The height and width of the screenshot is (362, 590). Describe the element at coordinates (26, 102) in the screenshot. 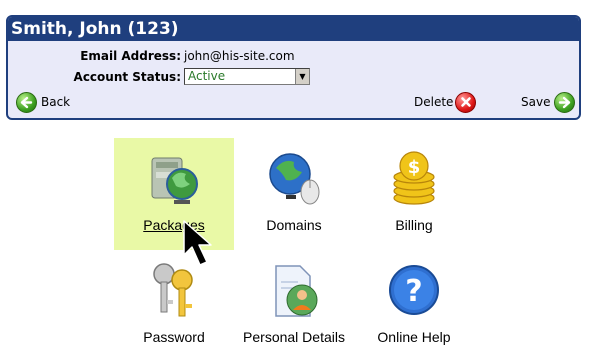

I see `back-arrow-icon` at that location.